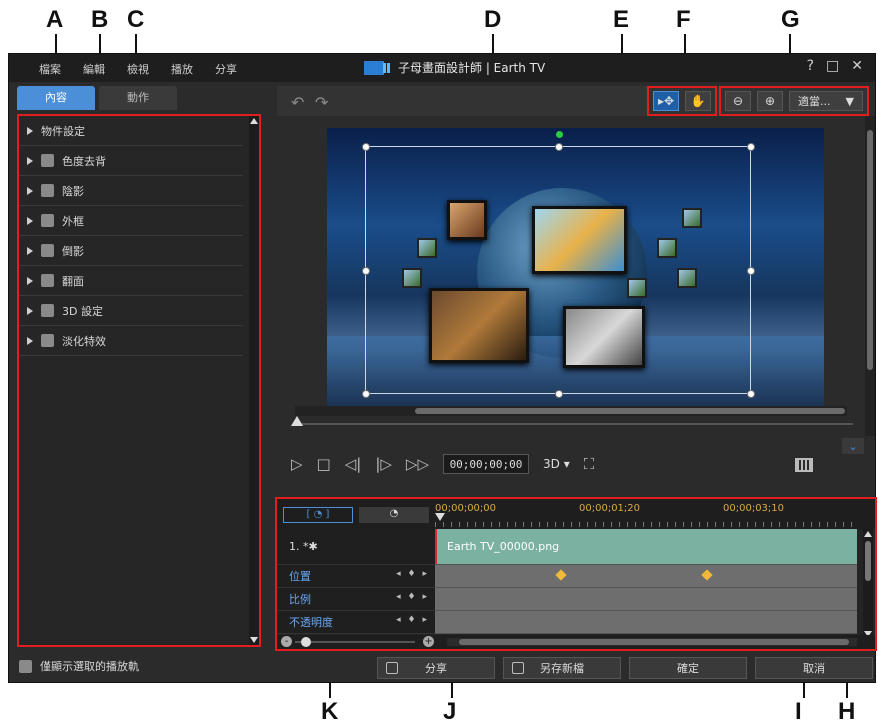  Describe the element at coordinates (417, 464) in the screenshot. I see `fast-forward-icon: ▷▷` at that location.